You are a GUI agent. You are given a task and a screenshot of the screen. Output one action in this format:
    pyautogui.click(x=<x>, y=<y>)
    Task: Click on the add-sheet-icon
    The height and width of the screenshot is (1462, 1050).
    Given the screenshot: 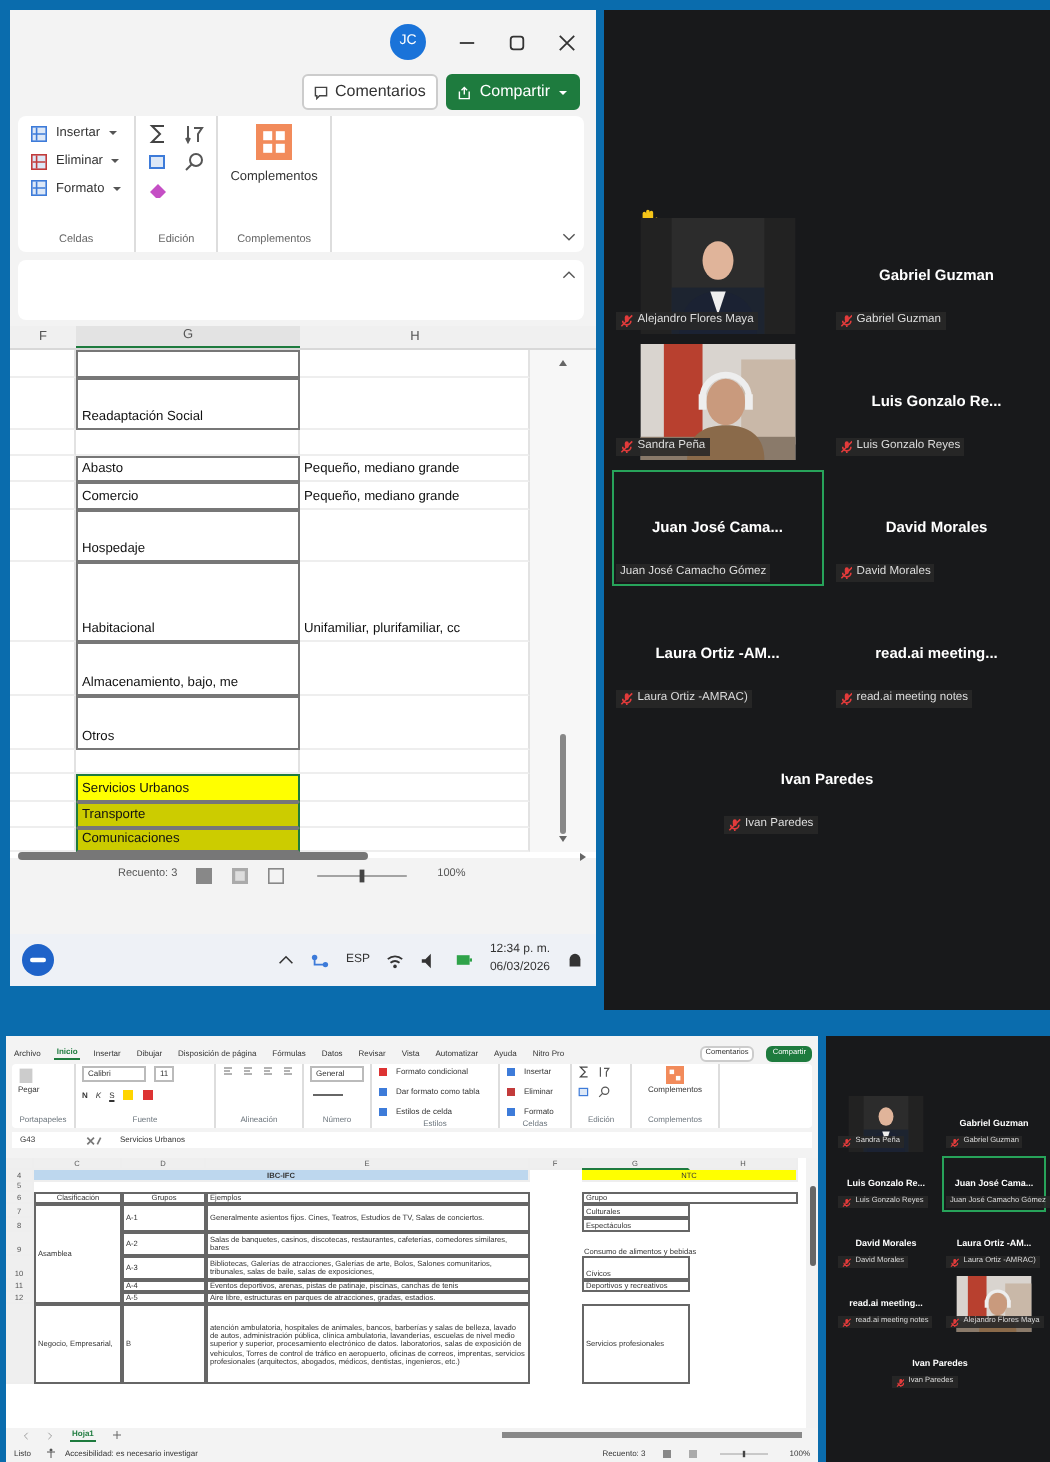 What is the action you would take?
    pyautogui.click(x=116, y=1435)
    